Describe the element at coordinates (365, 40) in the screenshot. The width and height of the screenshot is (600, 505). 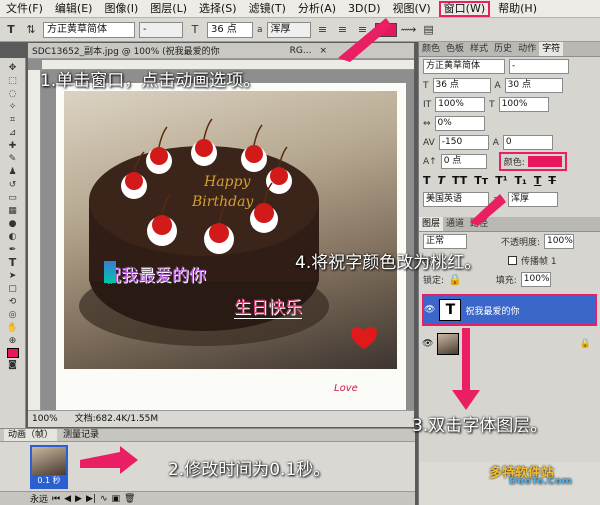
I see `arrow-to-window-menu` at that location.